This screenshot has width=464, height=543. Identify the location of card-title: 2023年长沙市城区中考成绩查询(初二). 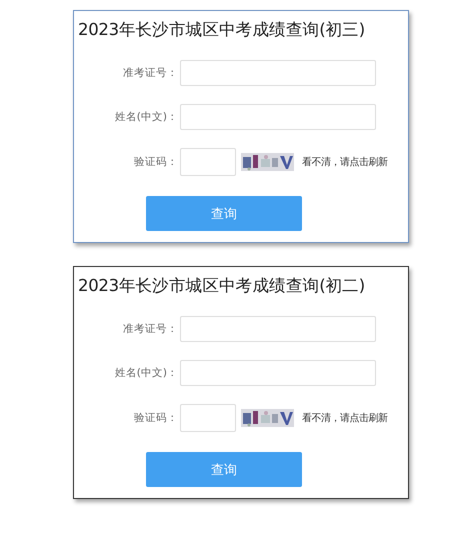
(221, 286).